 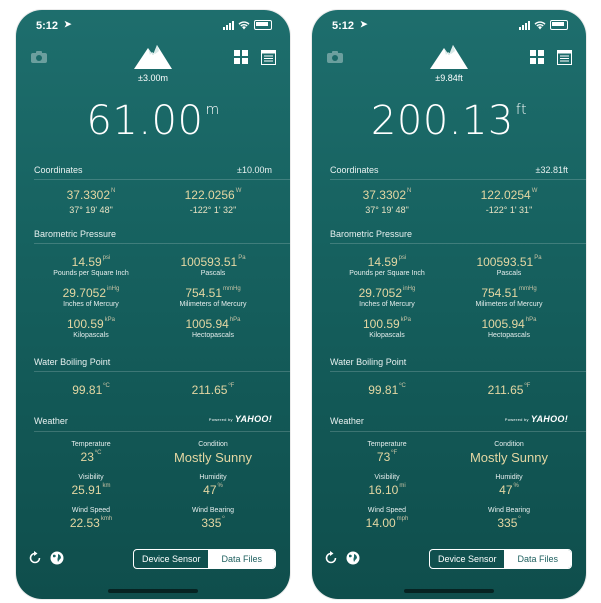 I want to click on latitude-cell: 37.3302N 37° 19' 48", so click(x=387, y=201).